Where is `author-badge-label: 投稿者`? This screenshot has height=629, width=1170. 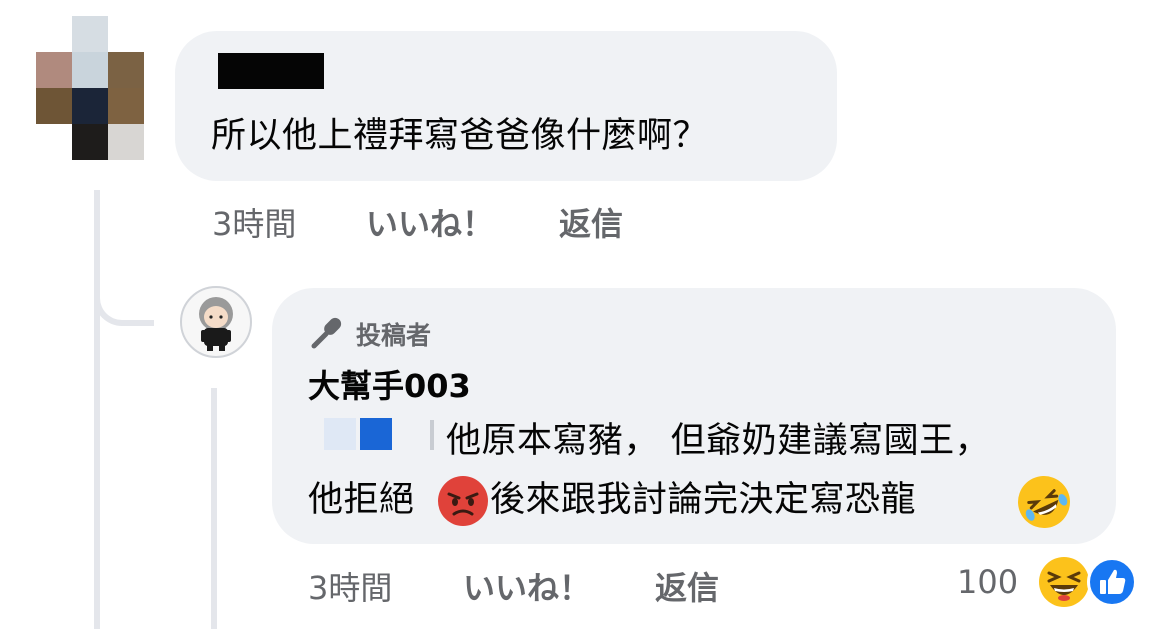 author-badge-label: 投稿者 is located at coordinates (394, 335).